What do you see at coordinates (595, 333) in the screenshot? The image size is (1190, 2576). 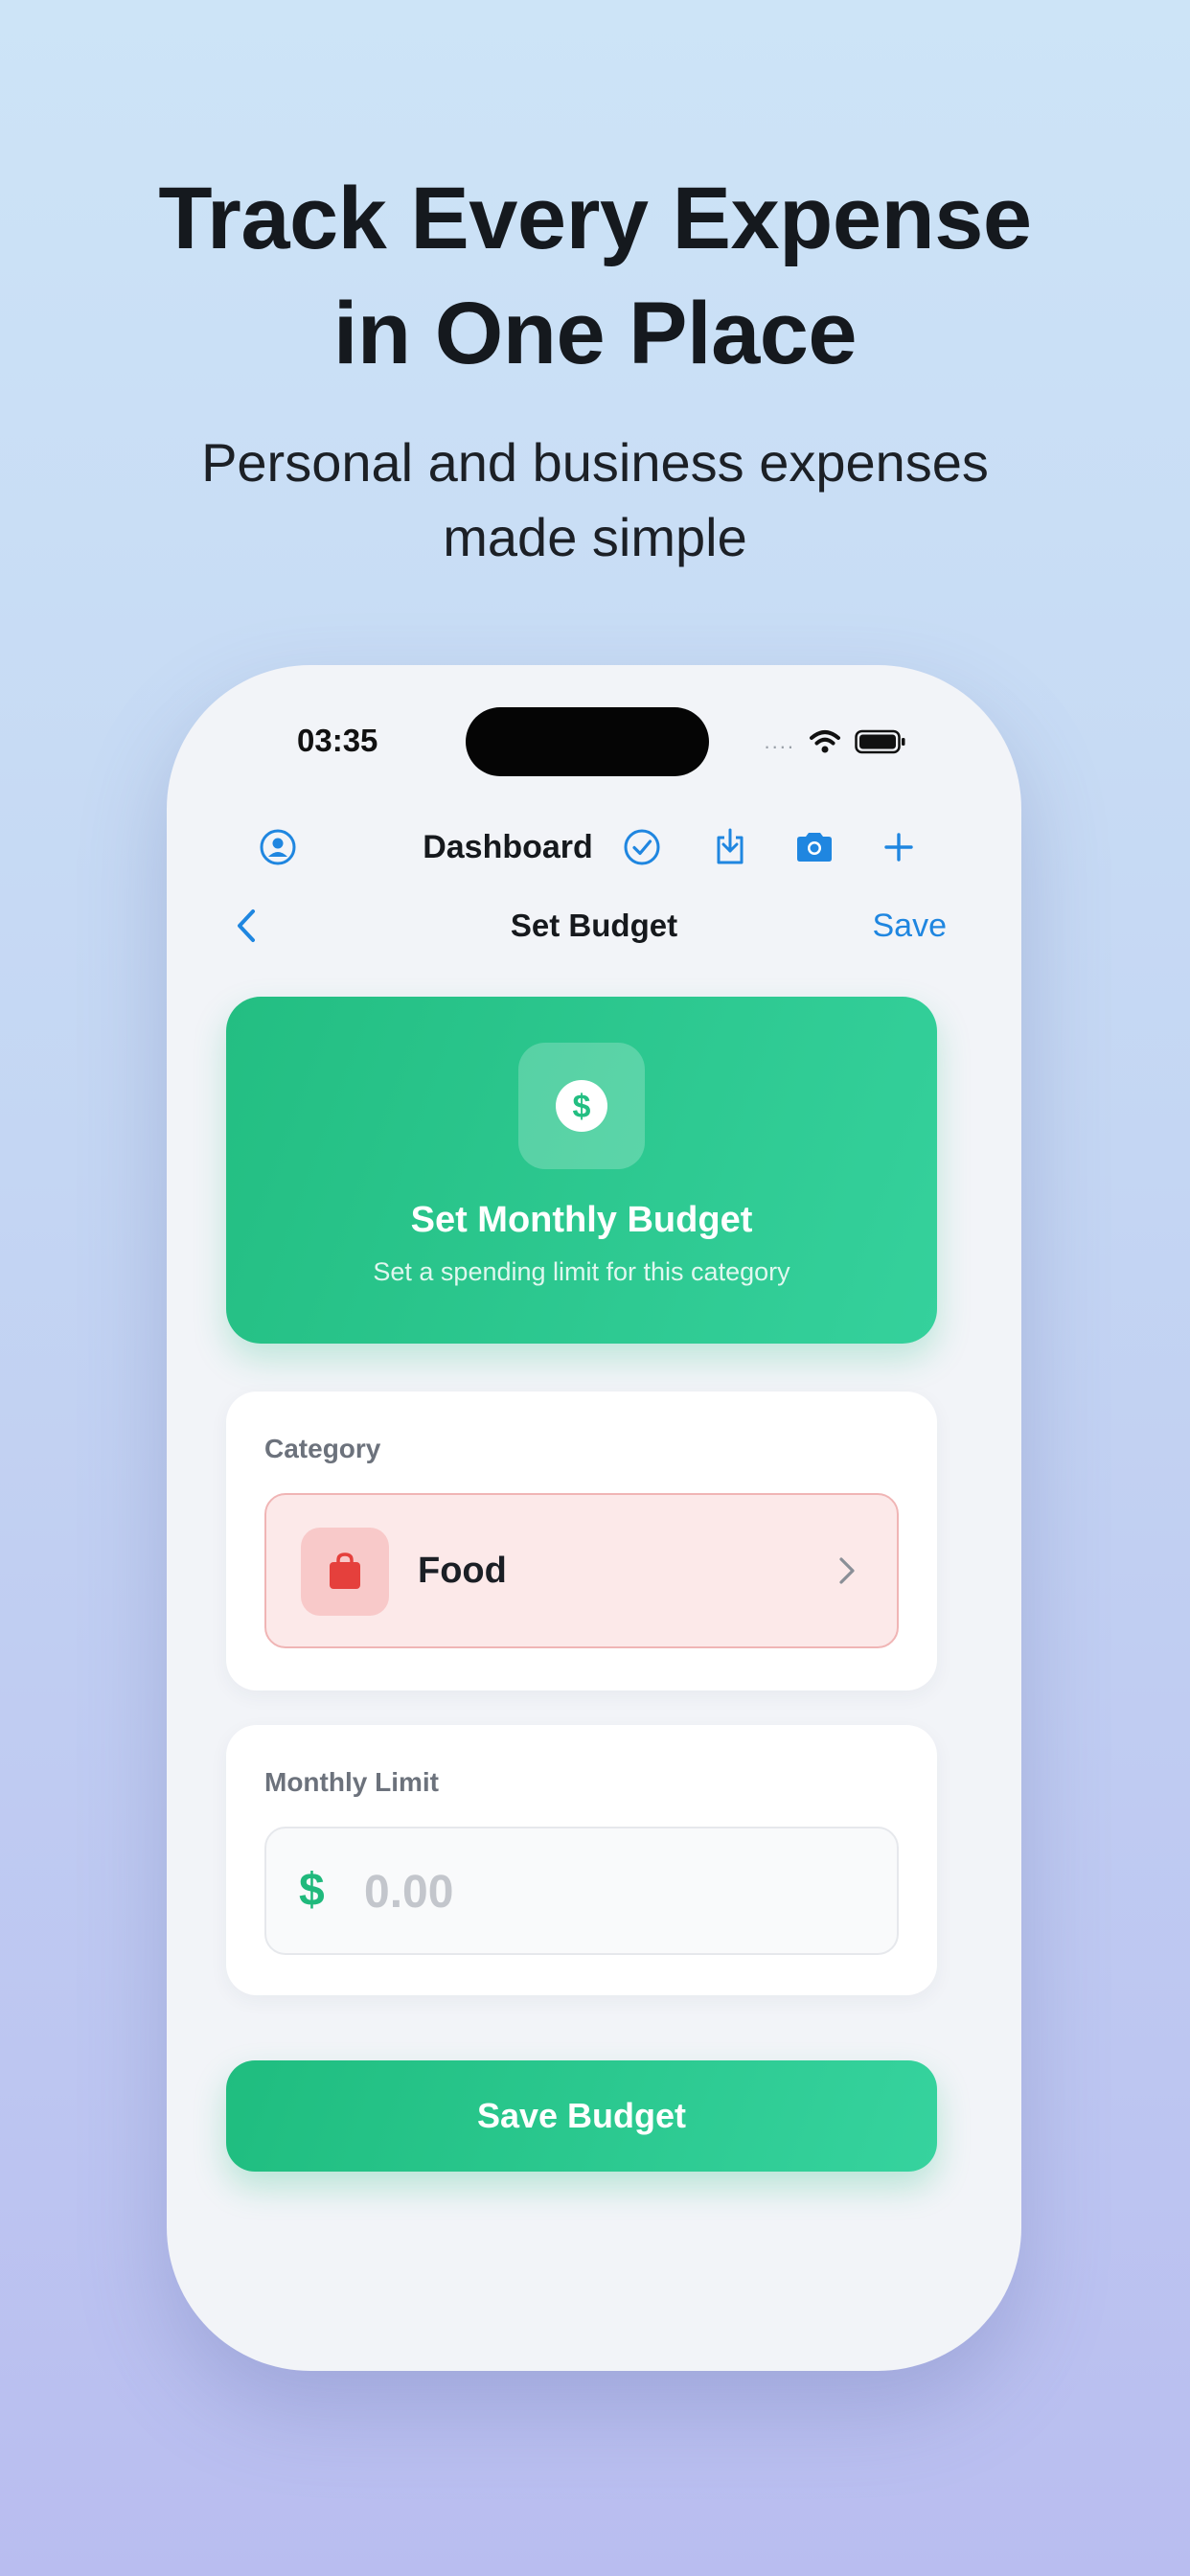 I see `headline-line-2: in One Place` at bounding box center [595, 333].